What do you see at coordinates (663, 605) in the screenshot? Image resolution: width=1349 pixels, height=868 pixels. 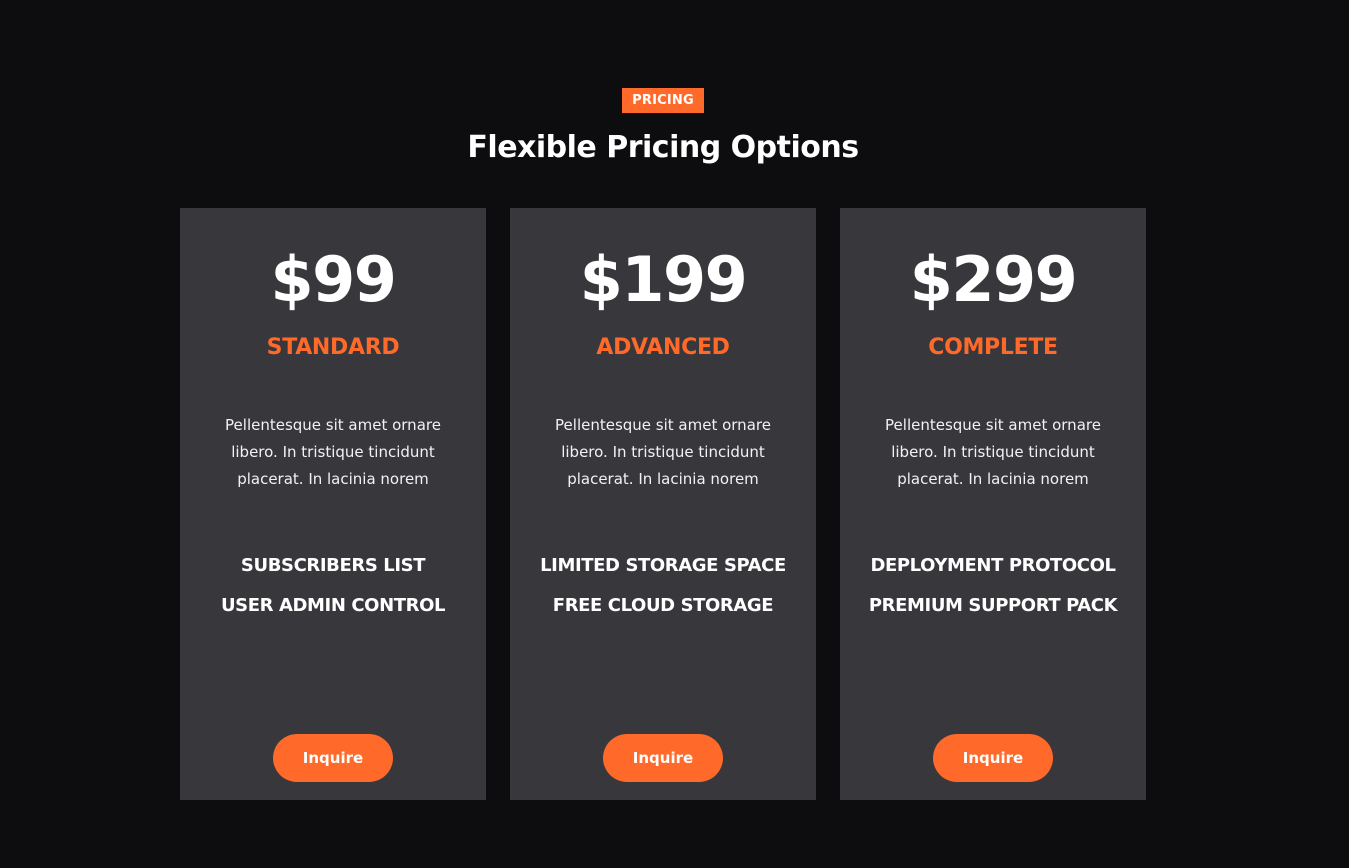 I see `feature-item: FREE CLOUD STORAGE` at bounding box center [663, 605].